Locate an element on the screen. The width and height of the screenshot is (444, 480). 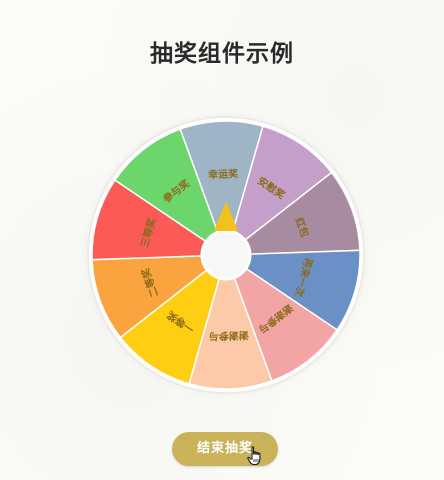
wheel-hub is located at coordinates (226, 255).